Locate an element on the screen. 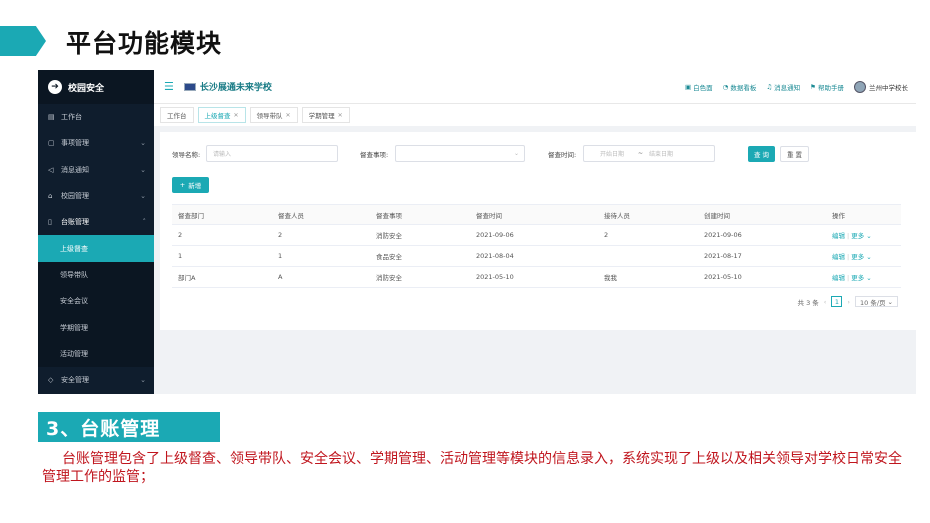 This screenshot has height=523, width=930. megaphone-icon: ◁ is located at coordinates (51, 169).